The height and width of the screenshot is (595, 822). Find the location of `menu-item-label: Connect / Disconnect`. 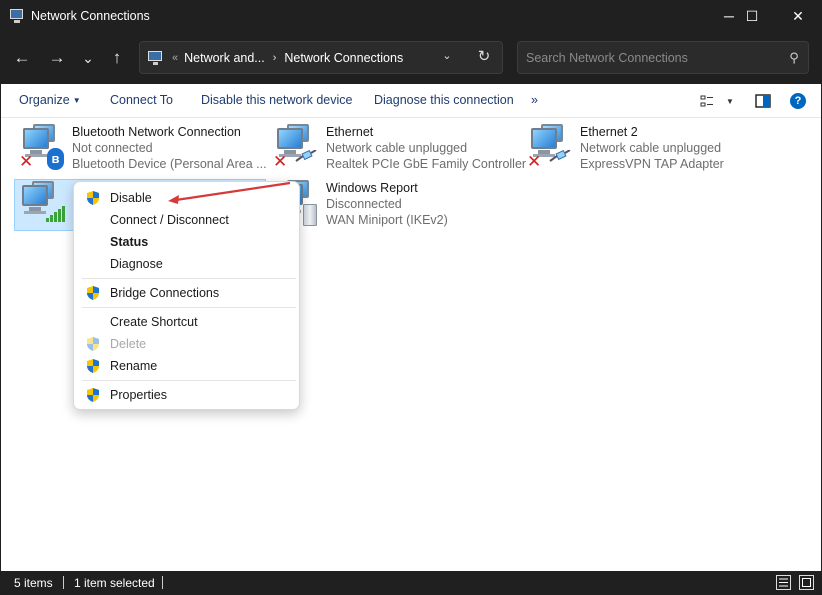

menu-item-label: Connect / Disconnect is located at coordinates (169, 220).